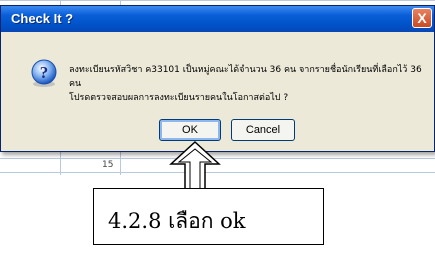 This screenshot has height=255, width=435. I want to click on ok-button: OK, so click(190, 130).